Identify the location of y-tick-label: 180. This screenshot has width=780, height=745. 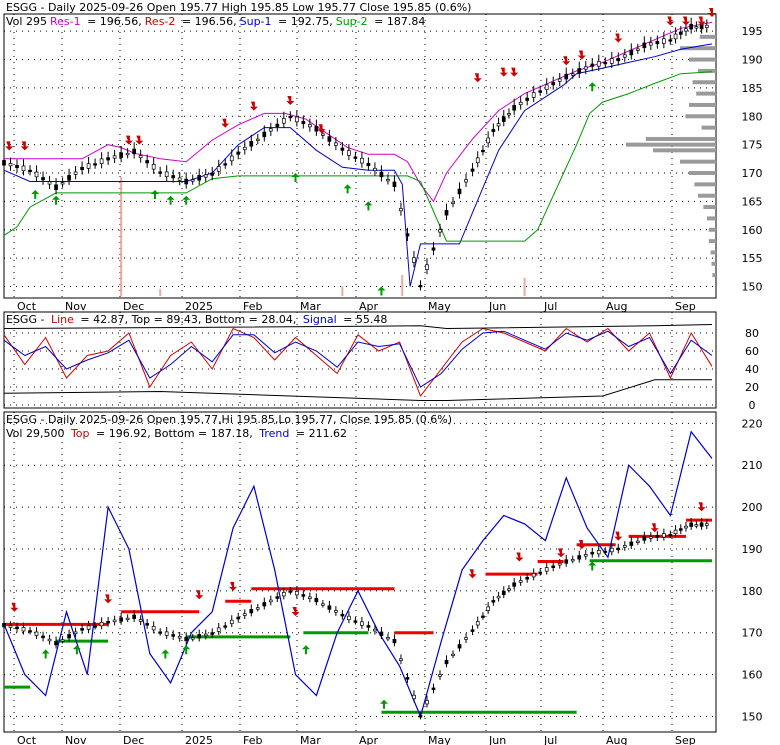
(752, 591).